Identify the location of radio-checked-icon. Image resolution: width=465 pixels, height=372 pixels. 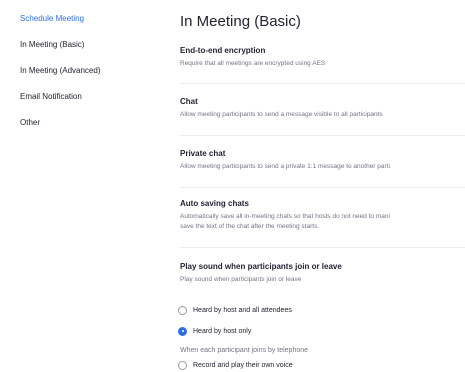
(182, 331).